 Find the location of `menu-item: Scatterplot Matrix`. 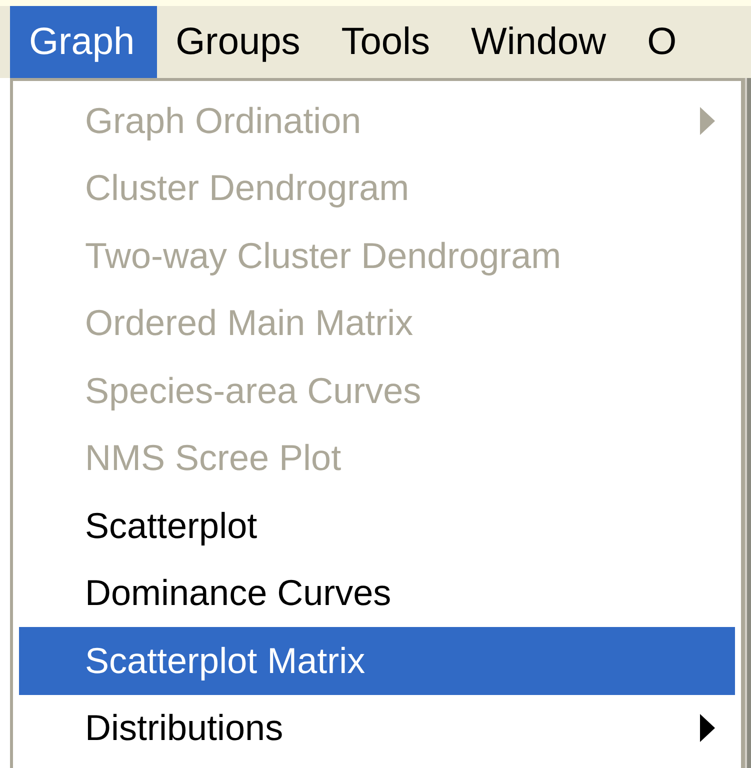

menu-item: Scatterplot Matrix is located at coordinates (377, 660).